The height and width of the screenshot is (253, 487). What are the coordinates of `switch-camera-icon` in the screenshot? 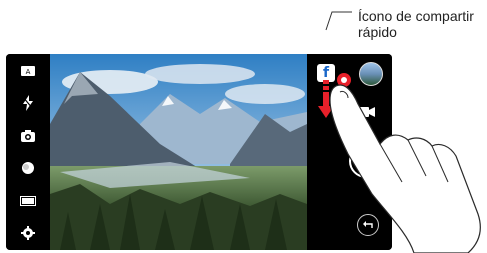 It's located at (28, 136).